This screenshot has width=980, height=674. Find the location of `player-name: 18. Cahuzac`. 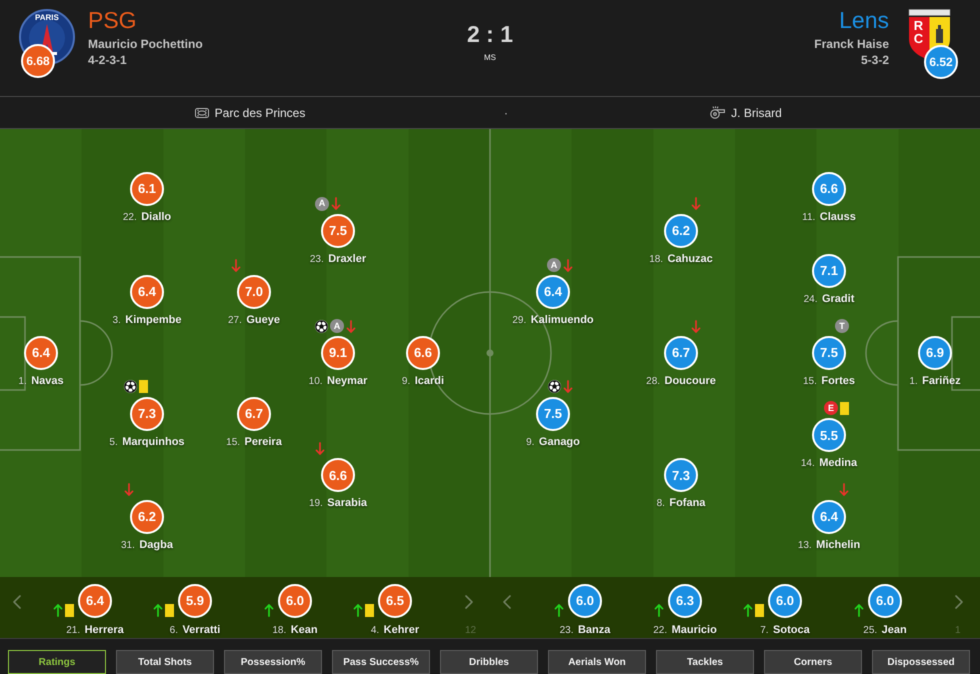

player-name: 18. Cahuzac is located at coordinates (681, 259).